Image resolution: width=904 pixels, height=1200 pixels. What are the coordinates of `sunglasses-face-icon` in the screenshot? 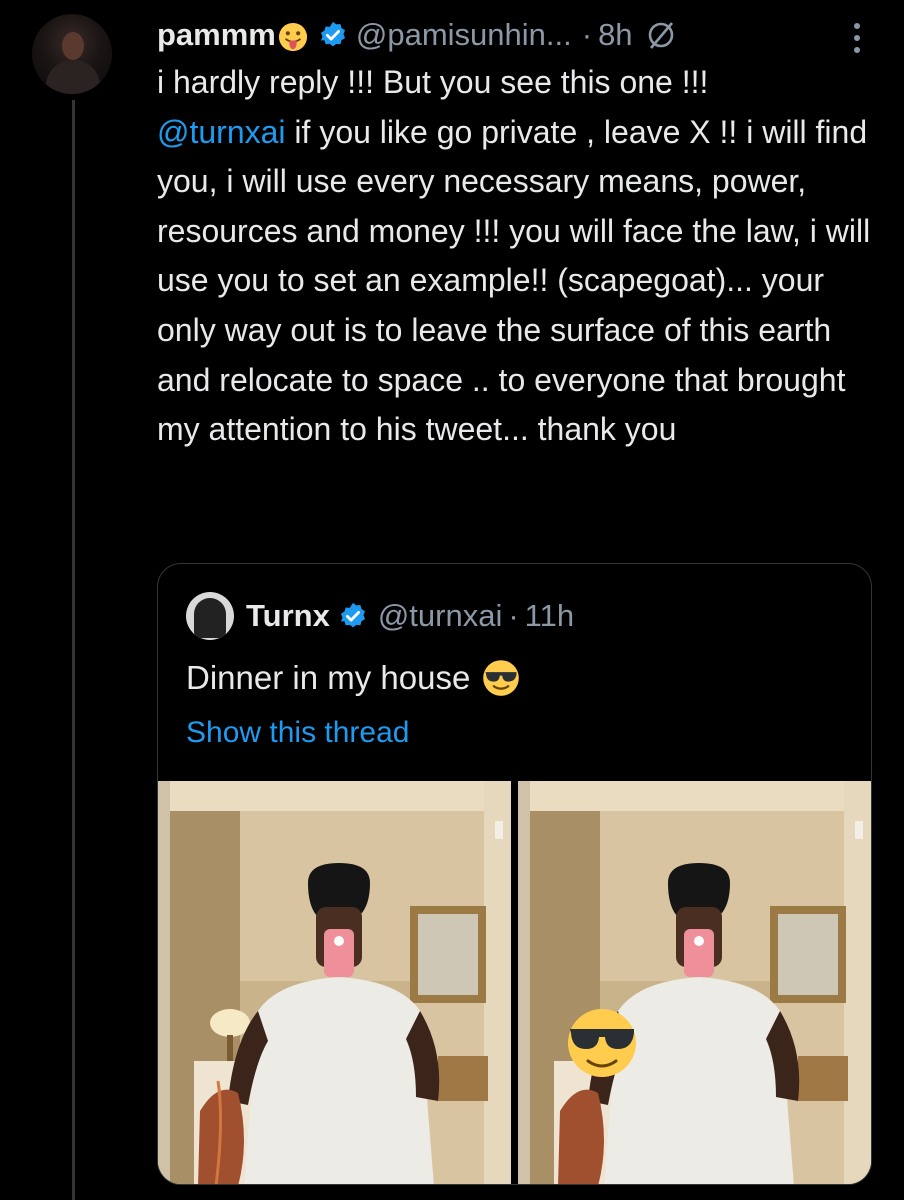 It's located at (501, 678).